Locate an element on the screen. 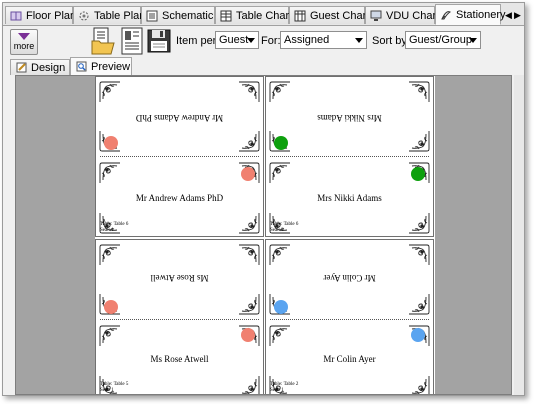 The height and width of the screenshot is (404, 535). guest-name: Ms Rose Atwell is located at coordinates (179, 359).